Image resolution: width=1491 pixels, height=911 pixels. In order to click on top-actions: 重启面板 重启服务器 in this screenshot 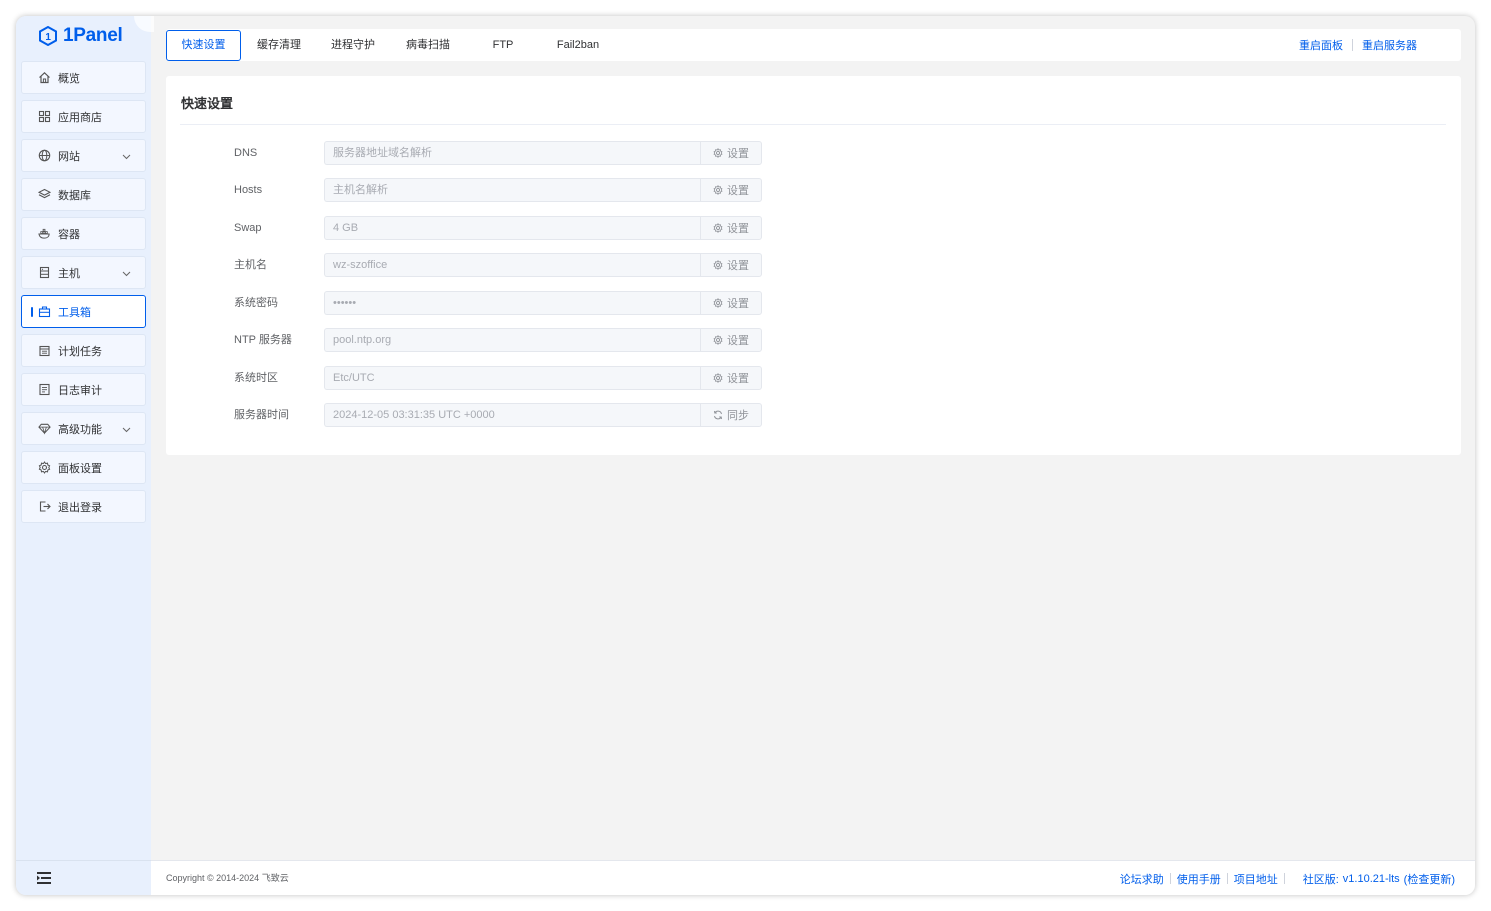, I will do `click(1358, 45)`.